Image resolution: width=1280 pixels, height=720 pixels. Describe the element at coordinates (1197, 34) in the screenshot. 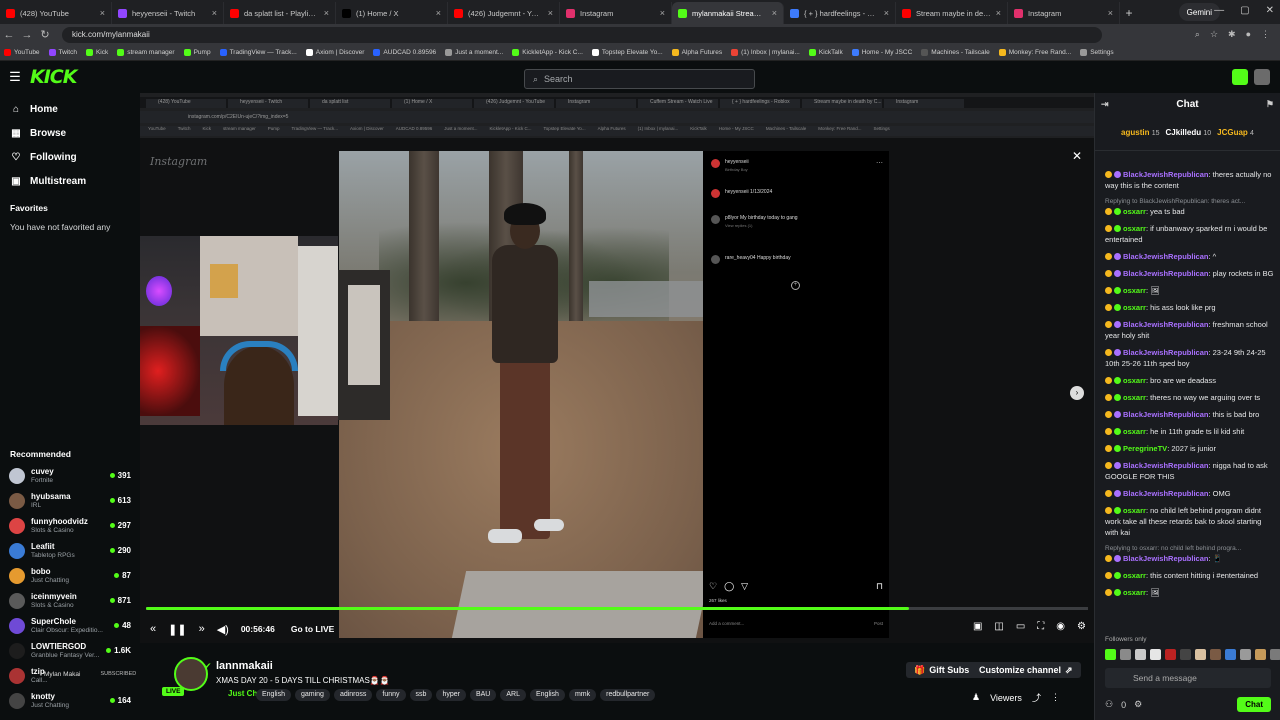

I see `zoom-icon: ⌕` at that location.